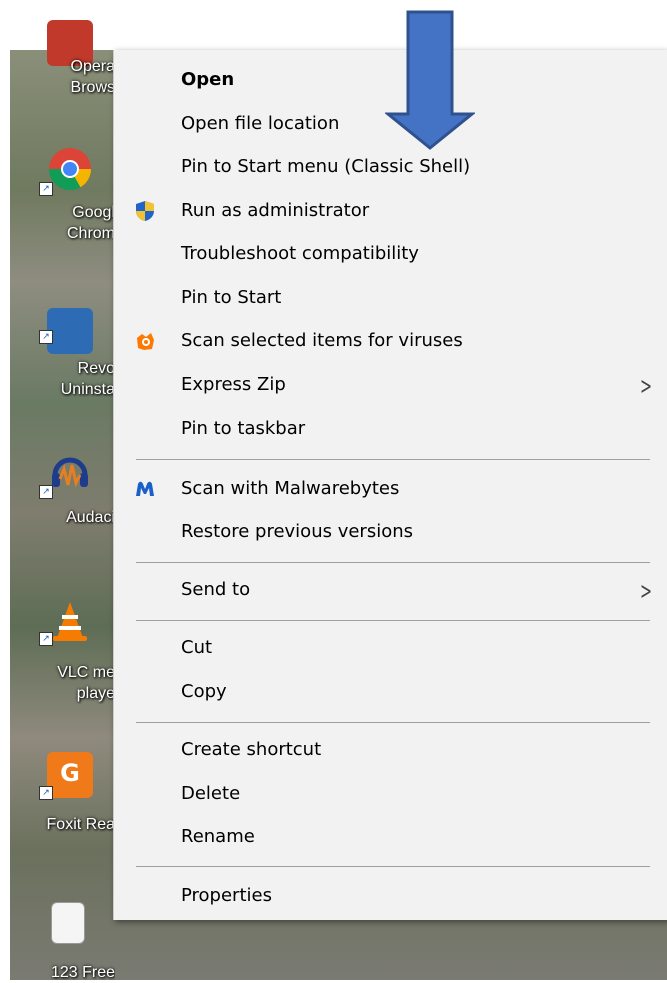  I want to click on desktop-icon-revo: ↗ Revo Uninsta, so click(62, 358).